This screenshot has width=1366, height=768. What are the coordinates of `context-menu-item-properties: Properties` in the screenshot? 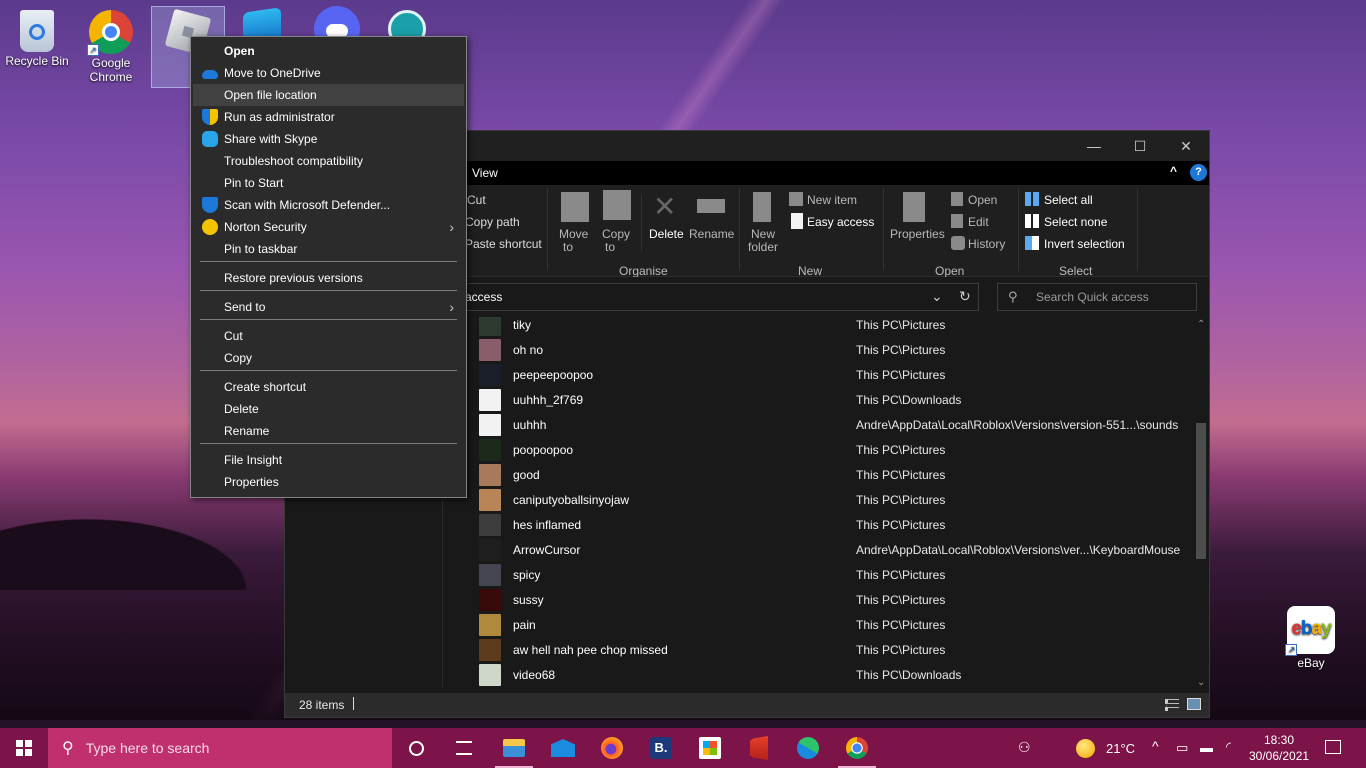 It's located at (328, 482).